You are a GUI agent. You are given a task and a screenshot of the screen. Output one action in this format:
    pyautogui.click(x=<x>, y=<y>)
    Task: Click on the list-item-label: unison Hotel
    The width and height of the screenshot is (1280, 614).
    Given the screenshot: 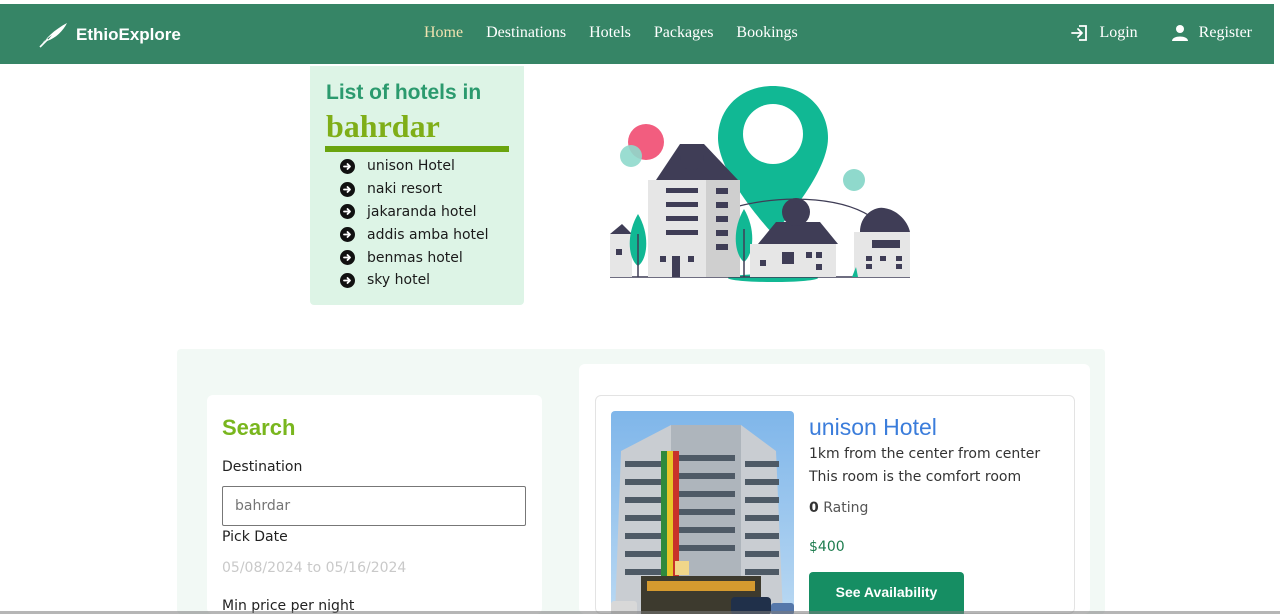 What is the action you would take?
    pyautogui.click(x=411, y=166)
    